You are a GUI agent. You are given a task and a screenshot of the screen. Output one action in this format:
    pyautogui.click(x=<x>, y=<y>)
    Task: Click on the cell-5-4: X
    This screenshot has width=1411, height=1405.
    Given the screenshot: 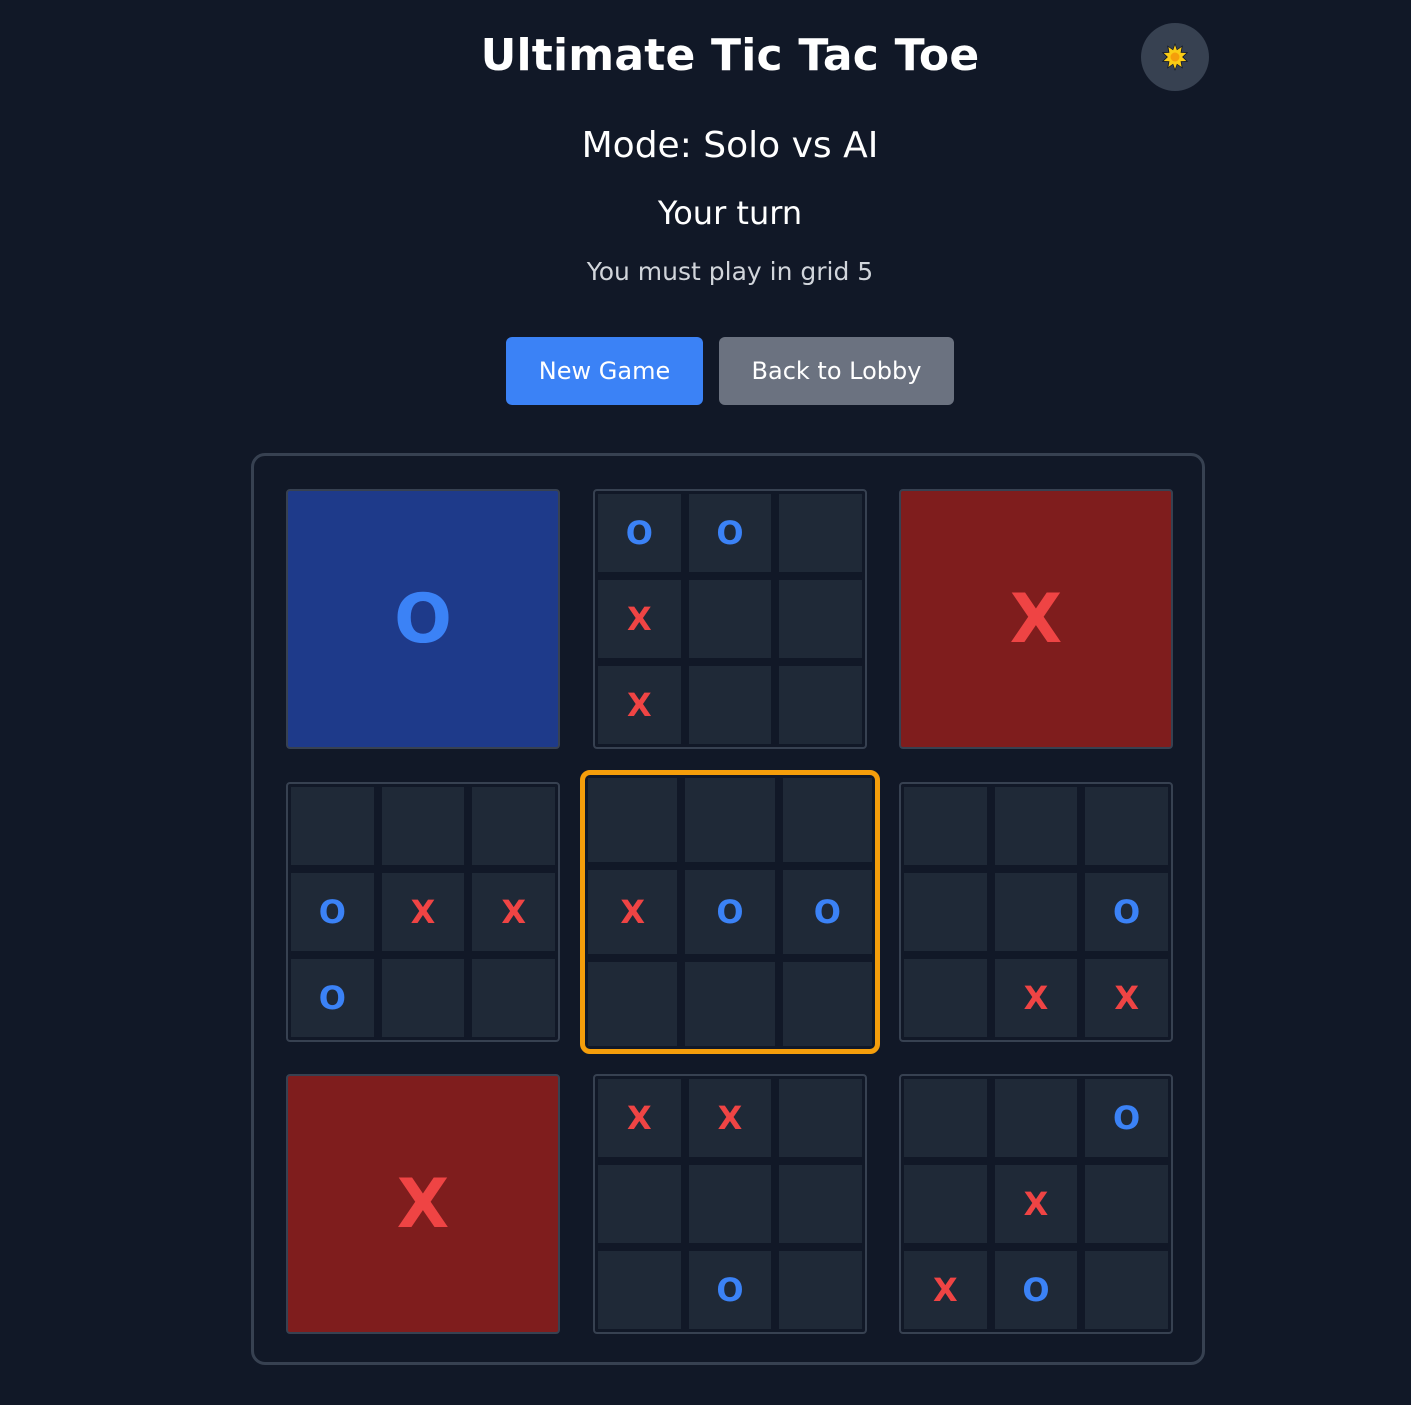 What is the action you would take?
    pyautogui.click(x=633, y=912)
    